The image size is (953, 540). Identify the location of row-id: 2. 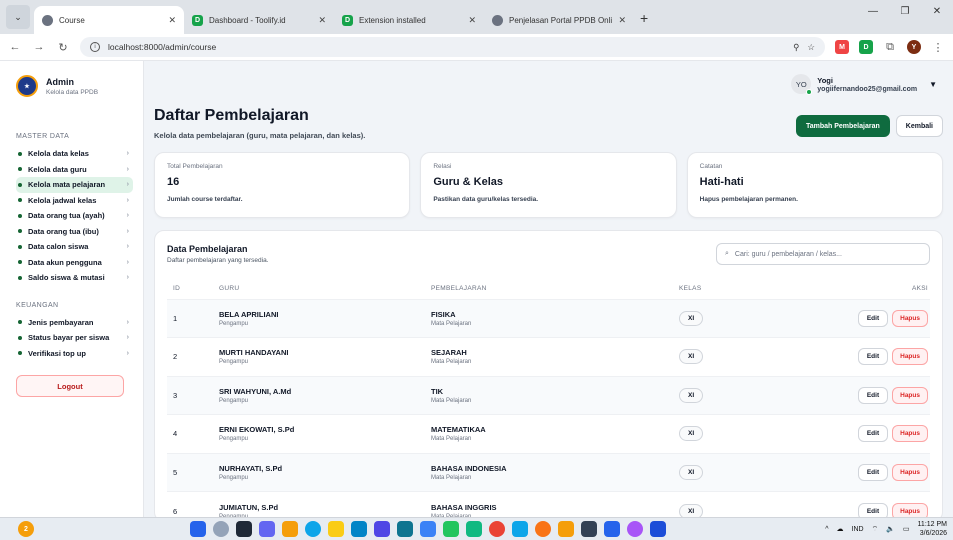
(175, 357).